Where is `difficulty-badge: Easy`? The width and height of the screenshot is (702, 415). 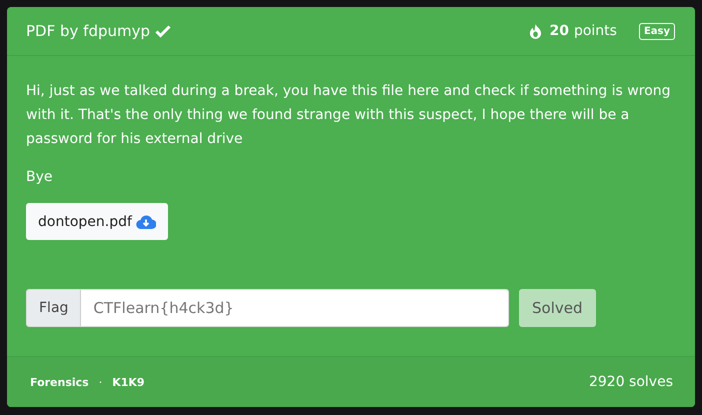
difficulty-badge: Easy is located at coordinates (656, 31).